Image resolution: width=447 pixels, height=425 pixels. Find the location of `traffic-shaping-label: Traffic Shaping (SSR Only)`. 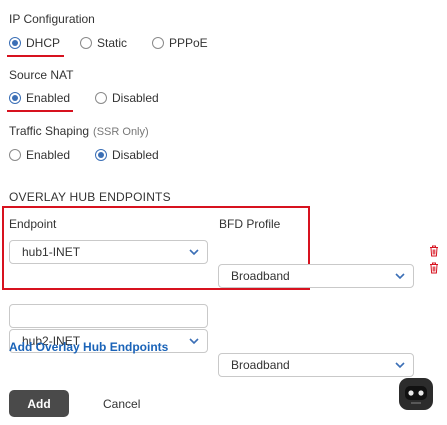

traffic-shaping-label: Traffic Shaping (SSR Only) is located at coordinates (79, 131).